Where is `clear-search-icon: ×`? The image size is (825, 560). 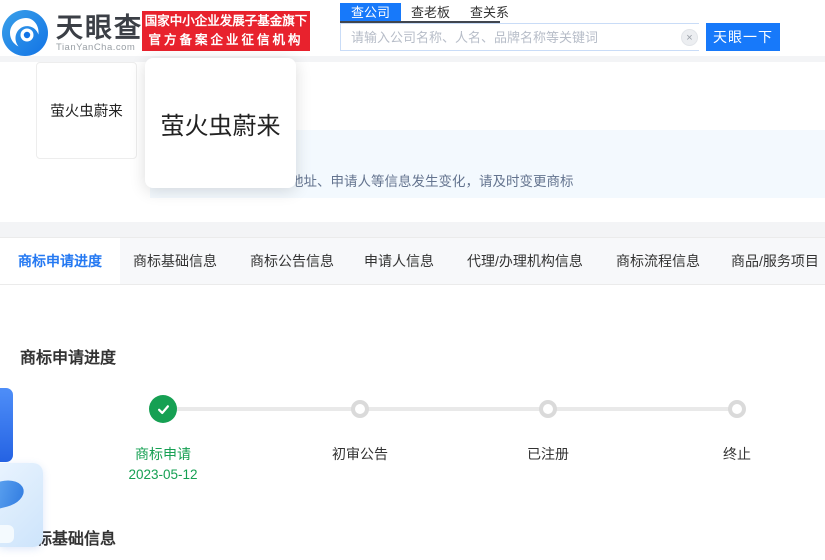
clear-search-icon: × is located at coordinates (689, 37).